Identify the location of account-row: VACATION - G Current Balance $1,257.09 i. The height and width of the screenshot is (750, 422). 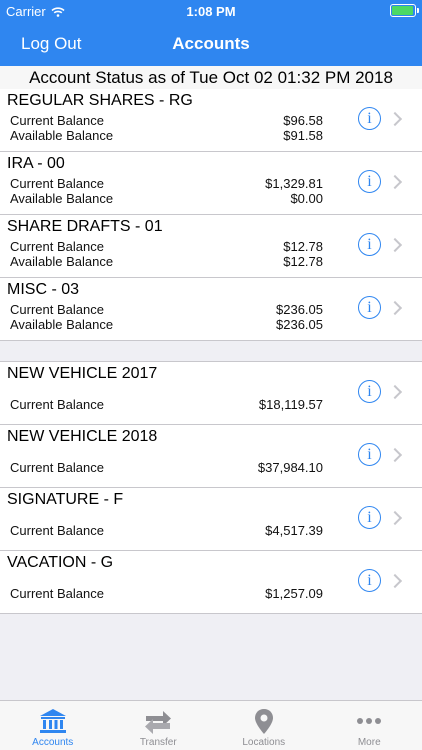
(211, 582).